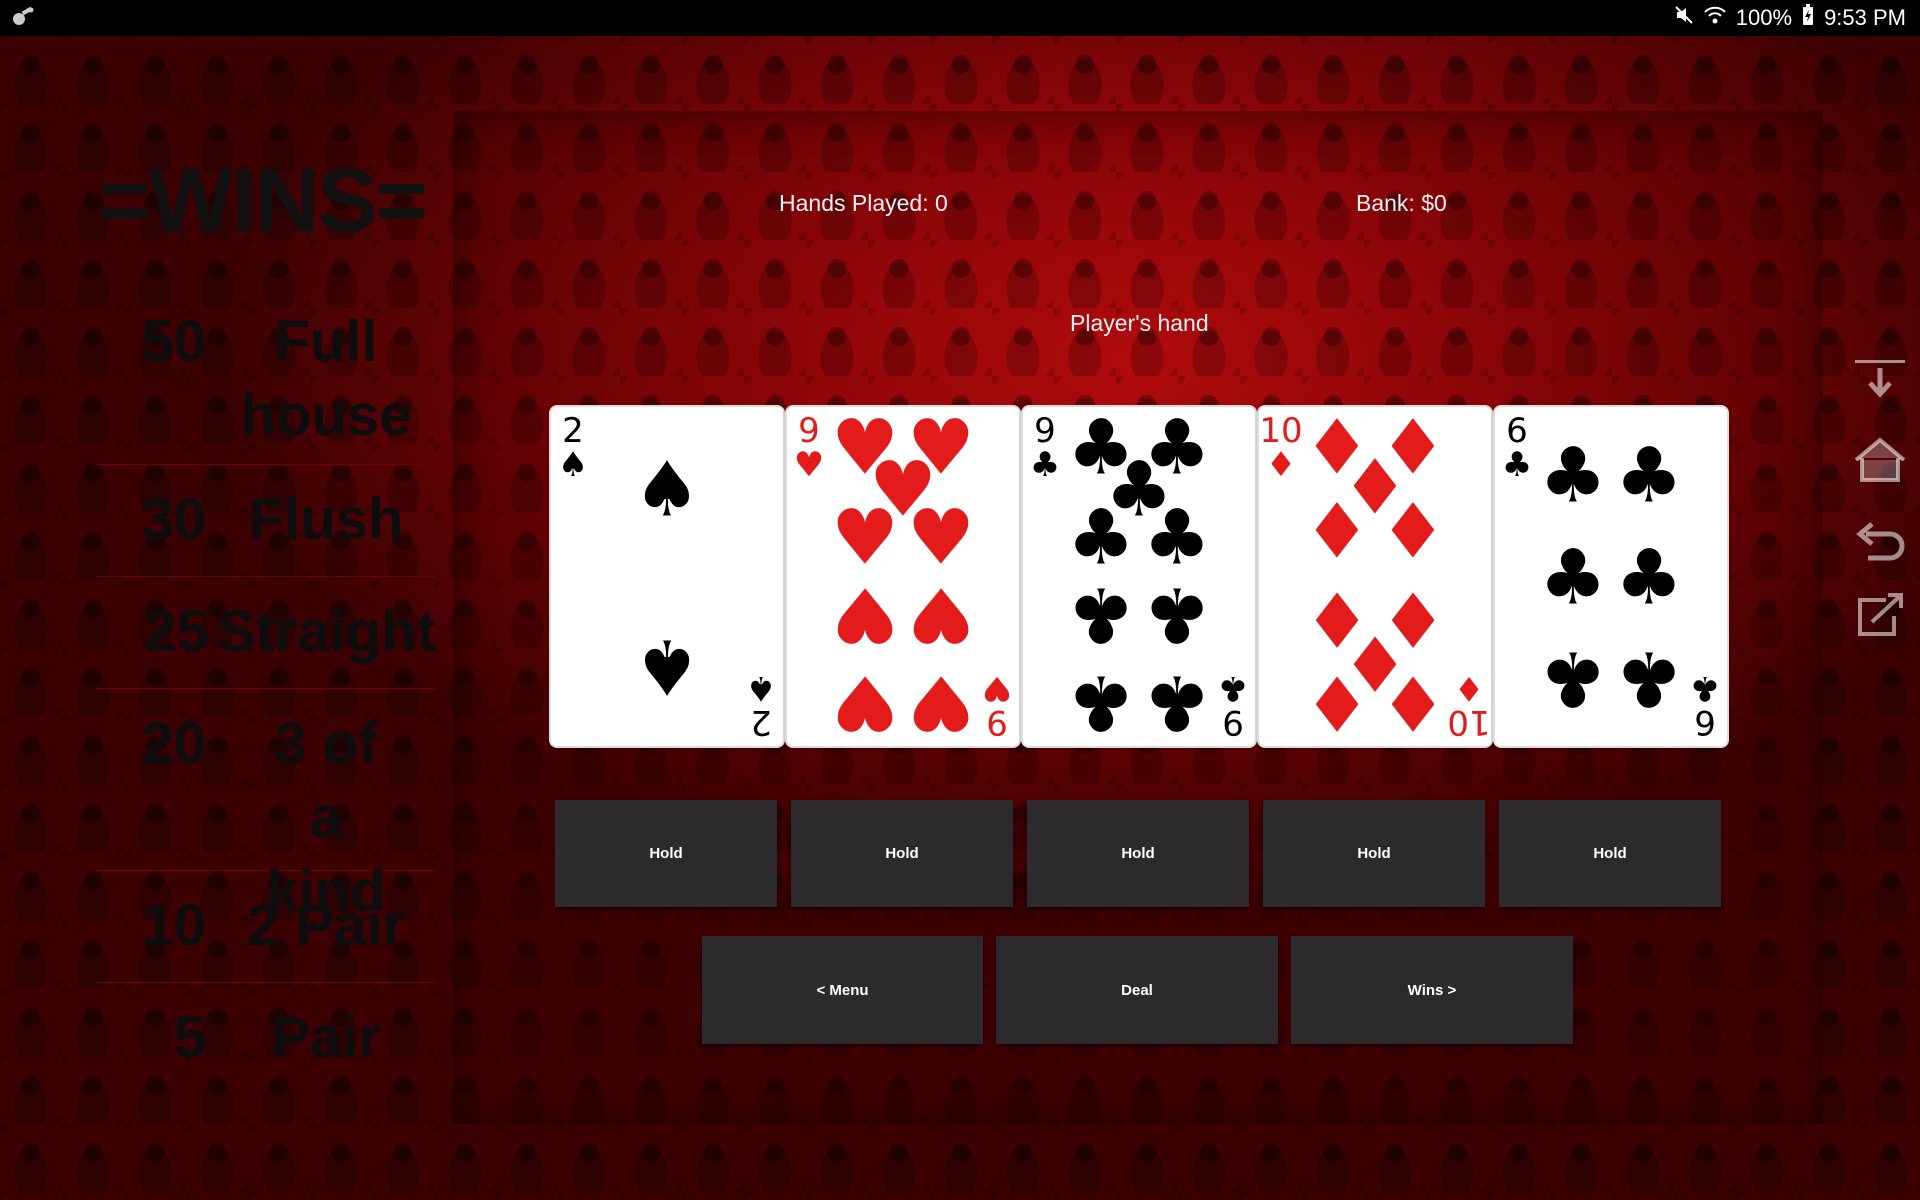 Image resolution: width=1920 pixels, height=1200 pixels. I want to click on battery-charging-icon, so click(1808, 18).